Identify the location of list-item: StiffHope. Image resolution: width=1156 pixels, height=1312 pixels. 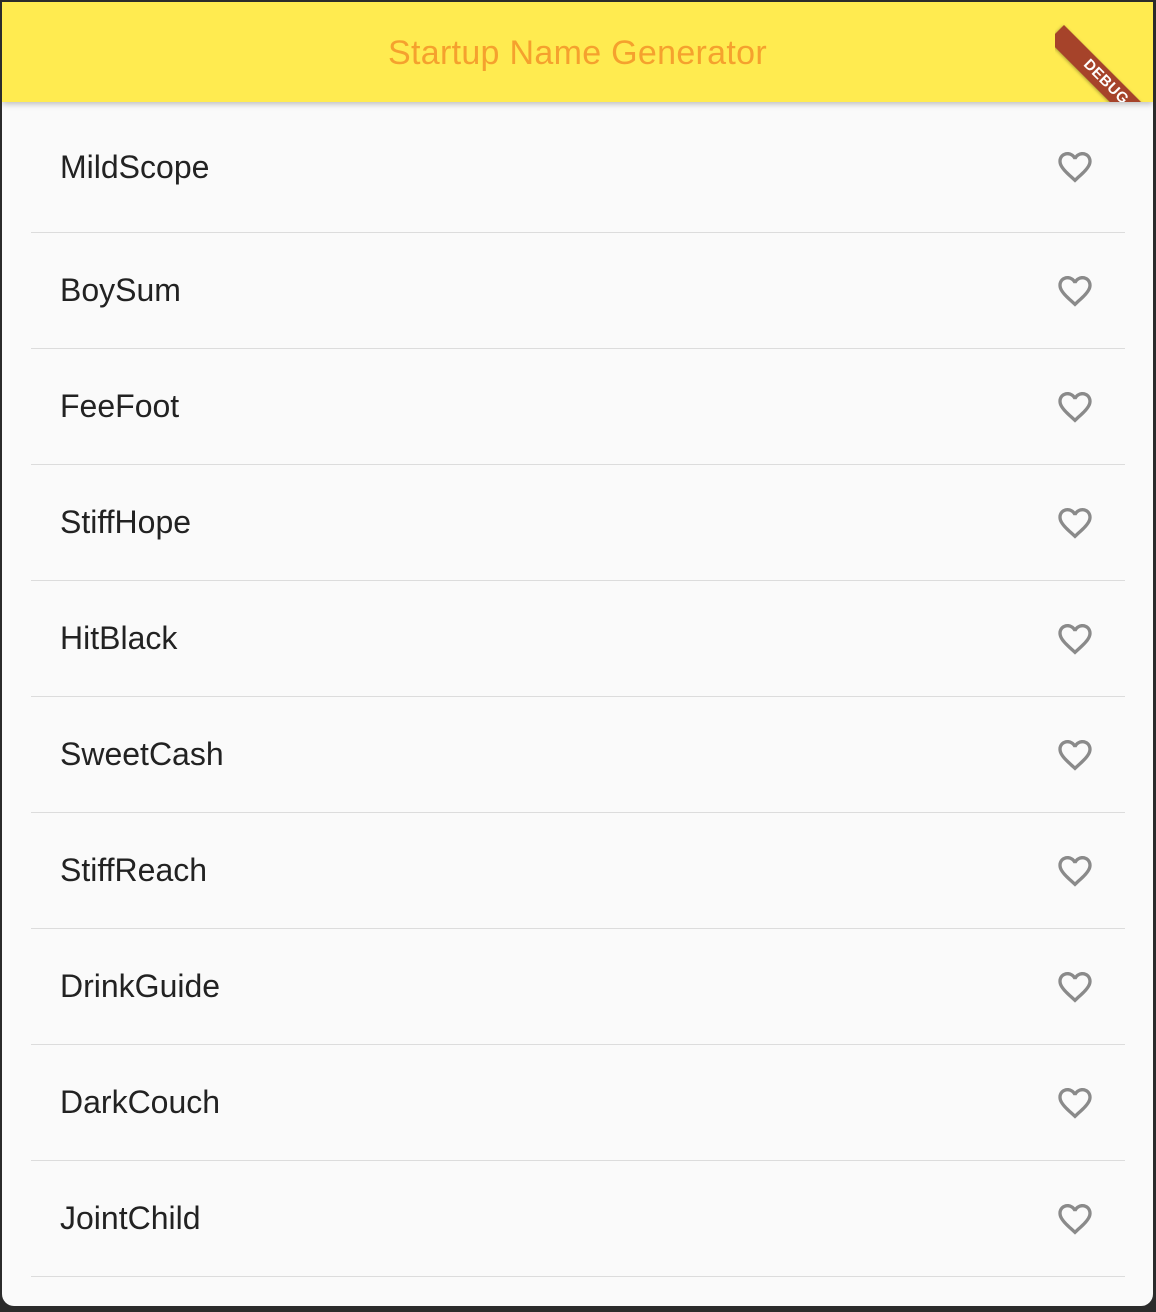
(577, 522).